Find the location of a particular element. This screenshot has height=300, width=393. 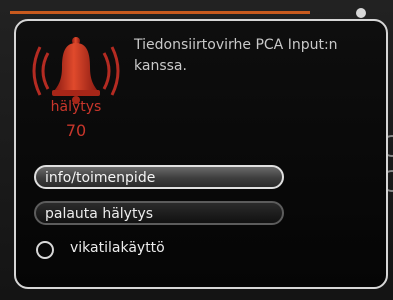

fault-mode-label: vikatilakäyttö is located at coordinates (117, 248).